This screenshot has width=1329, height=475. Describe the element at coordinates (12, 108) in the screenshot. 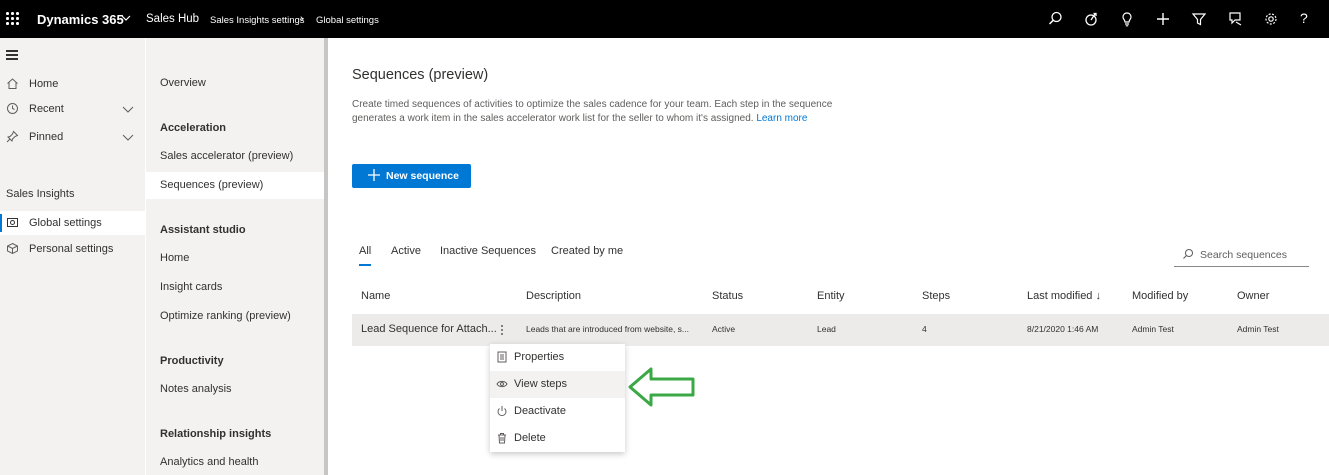

I see `clock-icon` at that location.